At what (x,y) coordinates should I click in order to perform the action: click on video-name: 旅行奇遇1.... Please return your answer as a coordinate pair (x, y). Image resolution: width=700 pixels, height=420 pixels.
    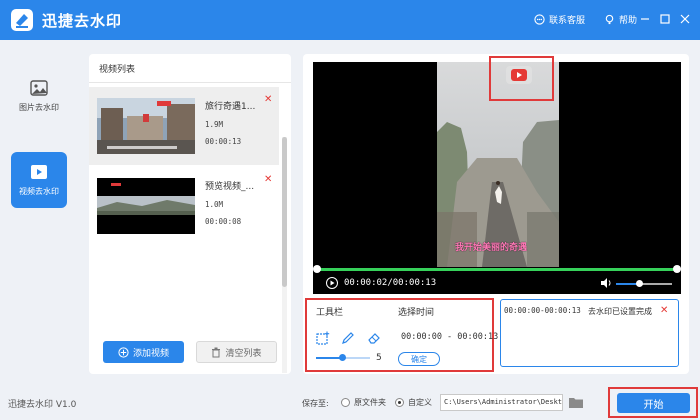
    Looking at the image, I should click on (230, 107).